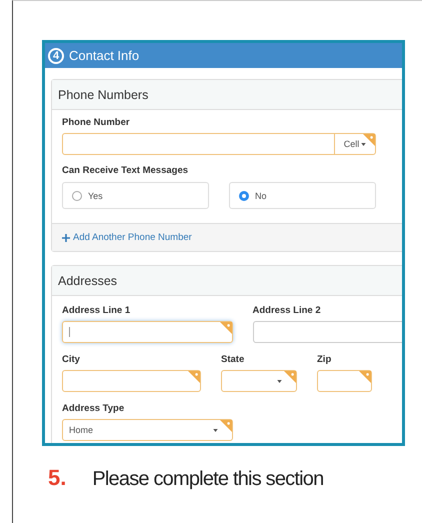 This screenshot has width=422, height=523. I want to click on field-label: City, so click(71, 360).